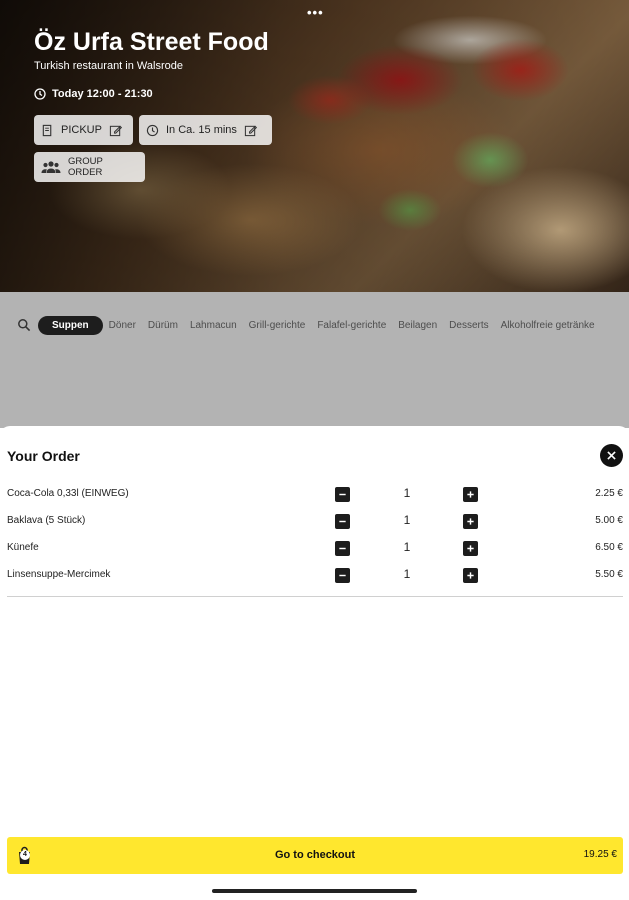 The image size is (629, 900). Describe the element at coordinates (85, 167) in the screenshot. I see `group-order-label: GROUP ORDER` at that location.